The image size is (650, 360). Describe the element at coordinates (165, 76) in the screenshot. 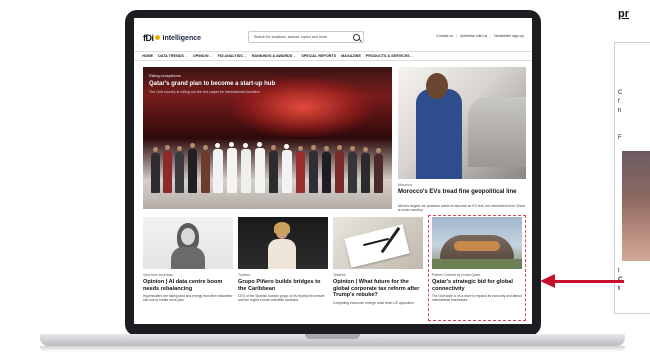

I see `hero-kicker: Rising ecosystems` at that location.